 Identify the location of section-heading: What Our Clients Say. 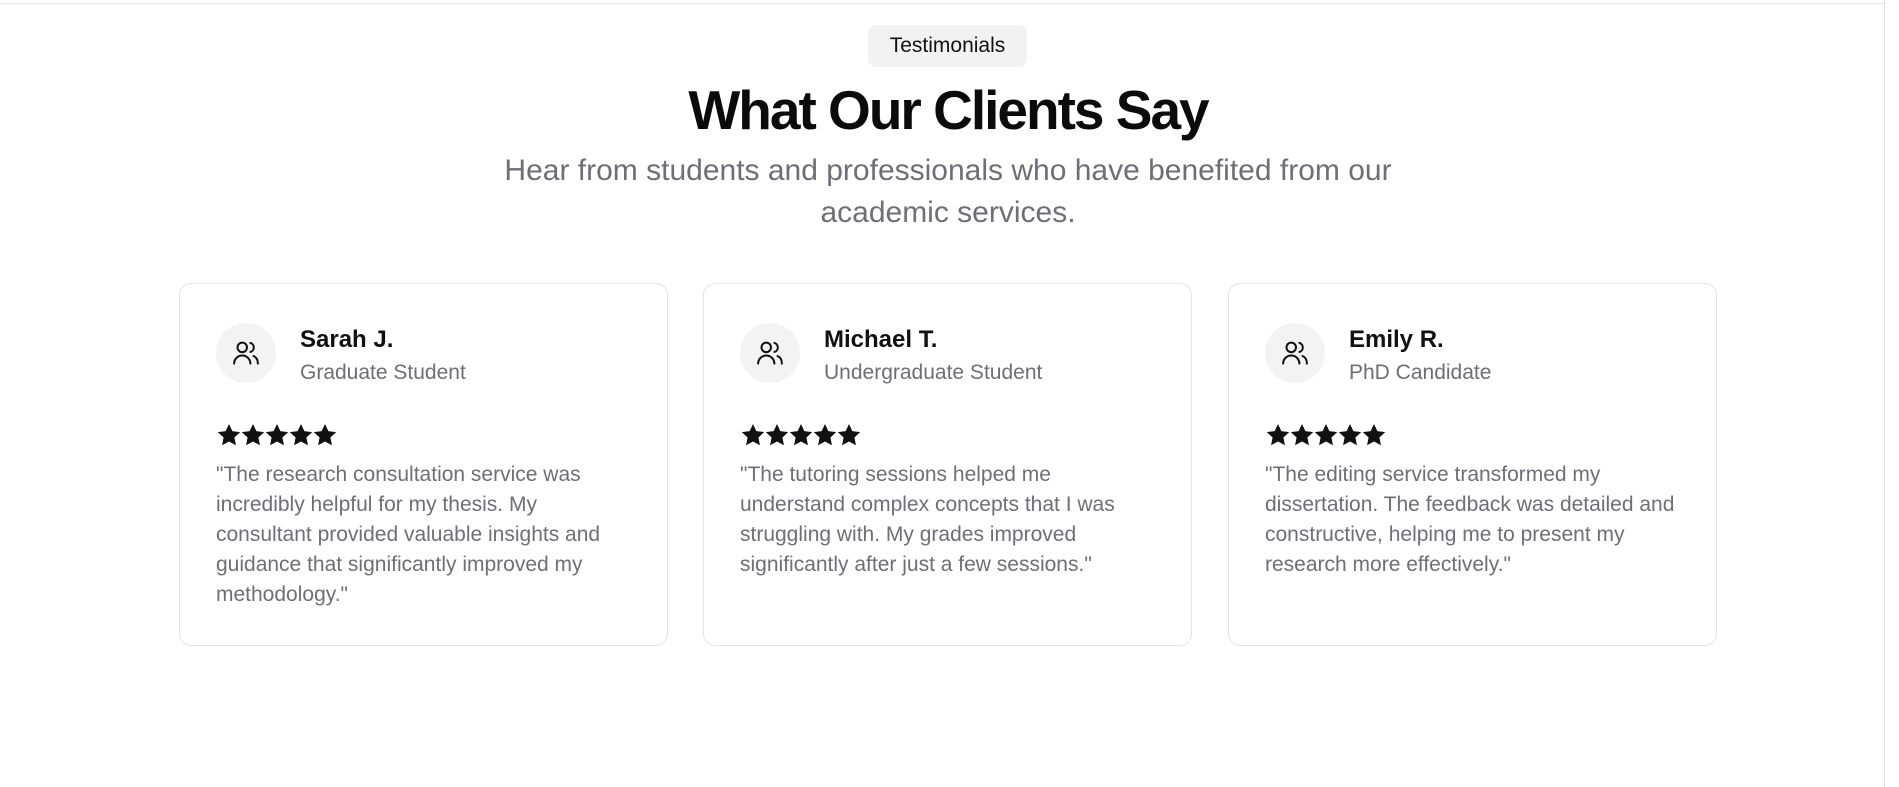
(948, 110).